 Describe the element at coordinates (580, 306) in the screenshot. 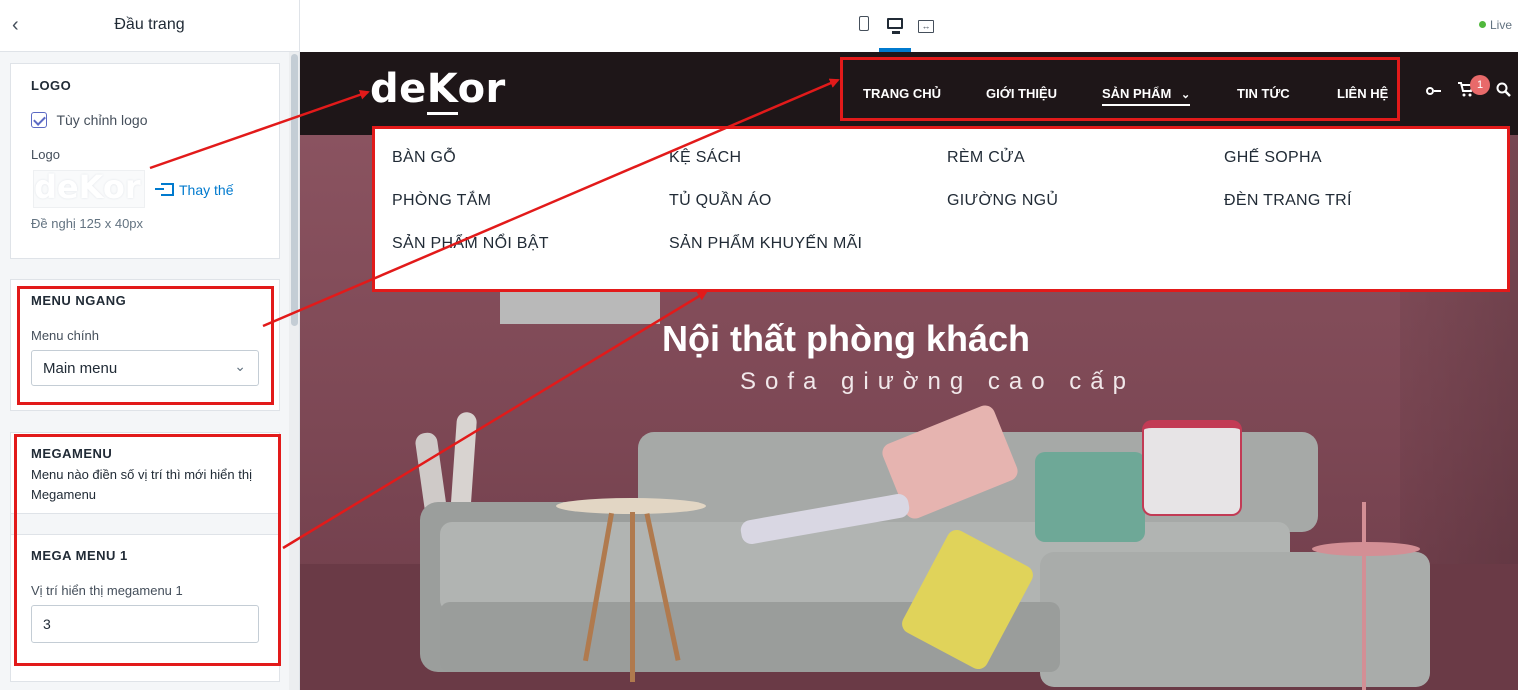

I see `hero-poster` at that location.